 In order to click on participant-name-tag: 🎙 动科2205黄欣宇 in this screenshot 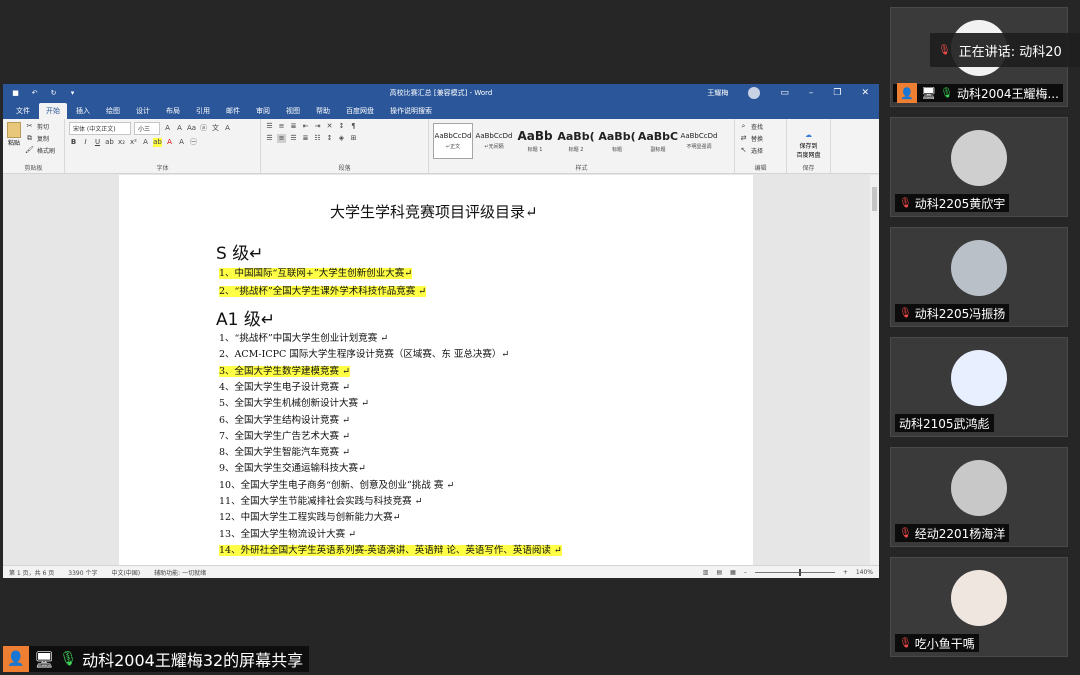, I will do `click(952, 203)`.